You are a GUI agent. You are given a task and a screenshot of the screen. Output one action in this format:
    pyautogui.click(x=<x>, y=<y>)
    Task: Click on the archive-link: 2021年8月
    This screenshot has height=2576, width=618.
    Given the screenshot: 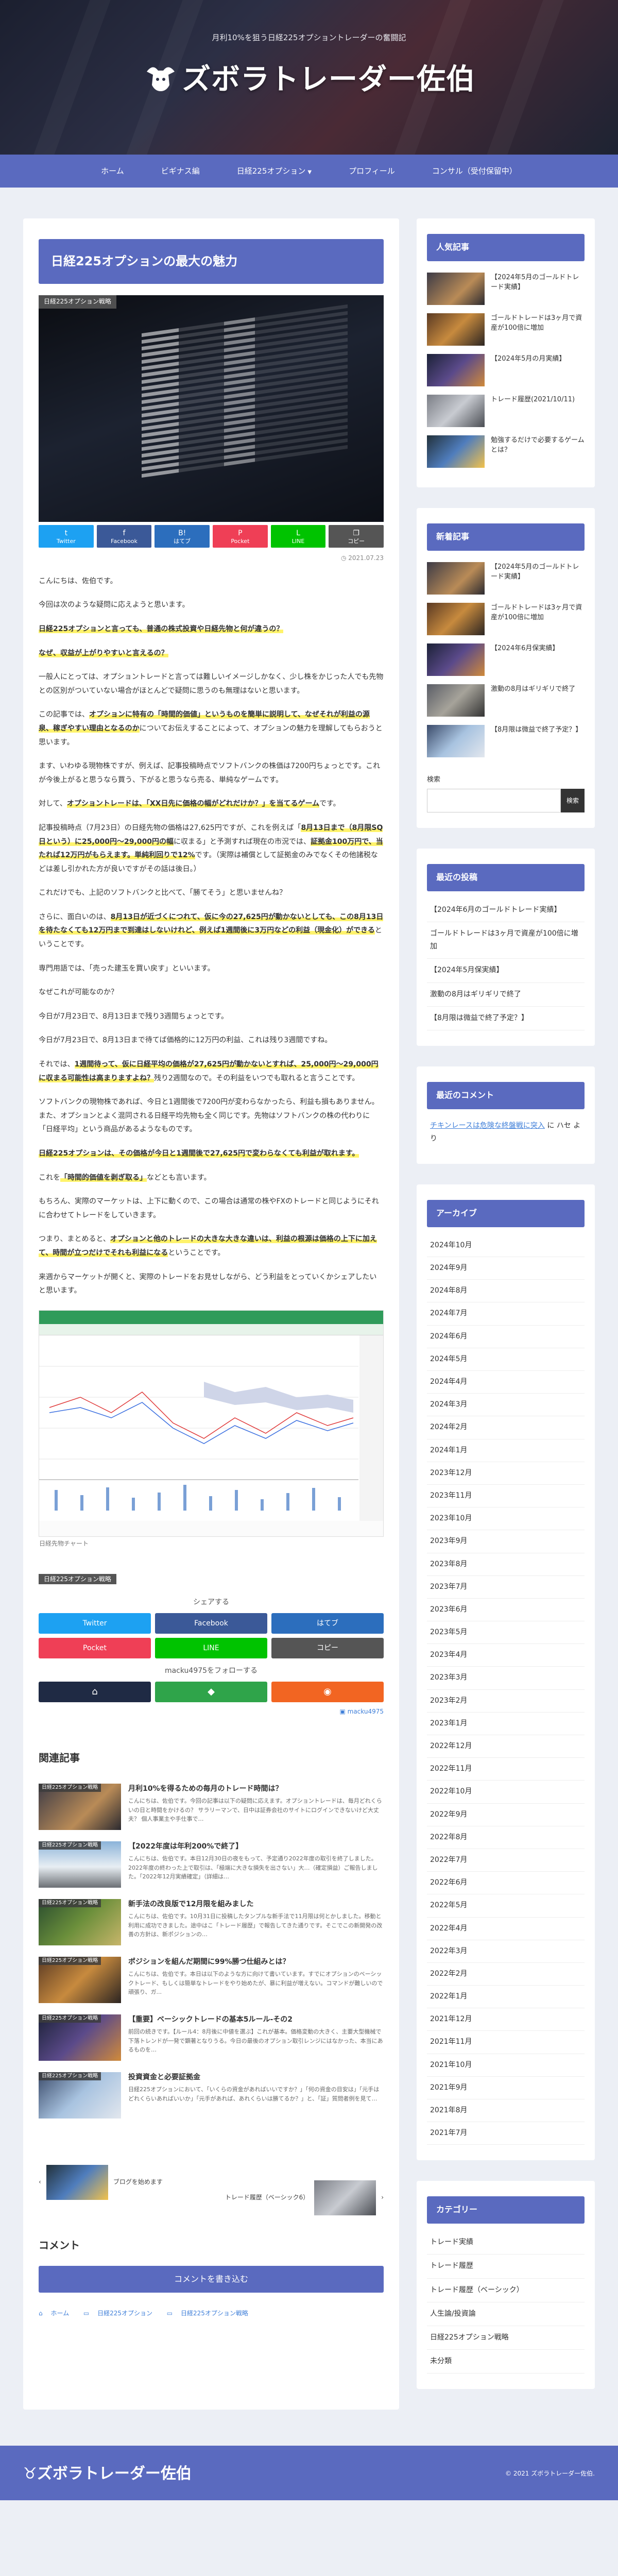 What is the action you would take?
    pyautogui.click(x=506, y=2111)
    